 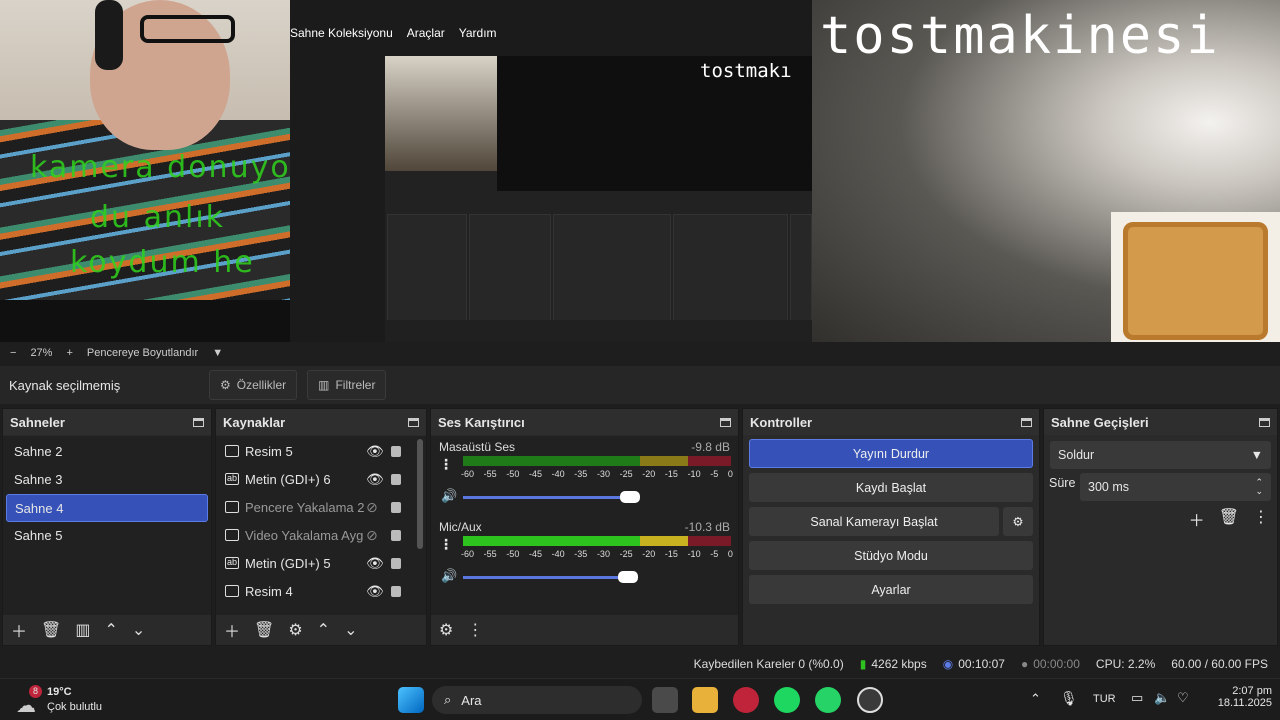 What do you see at coordinates (513, 554) in the screenshot?
I see `meter-tick-label: -50` at bounding box center [513, 554].